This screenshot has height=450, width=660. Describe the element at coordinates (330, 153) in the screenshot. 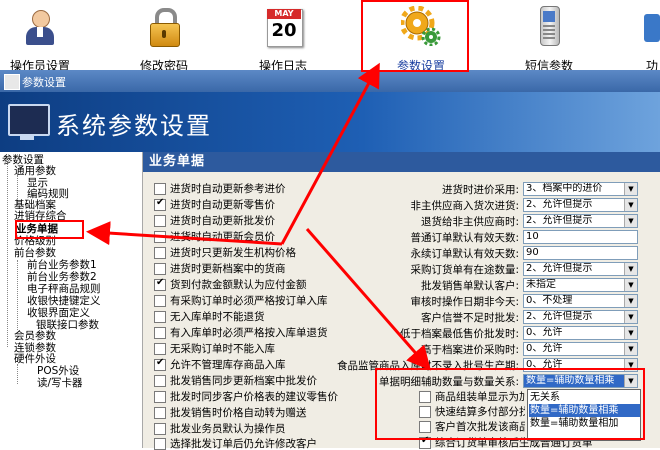

I see `arrow-to-params-button` at that location.